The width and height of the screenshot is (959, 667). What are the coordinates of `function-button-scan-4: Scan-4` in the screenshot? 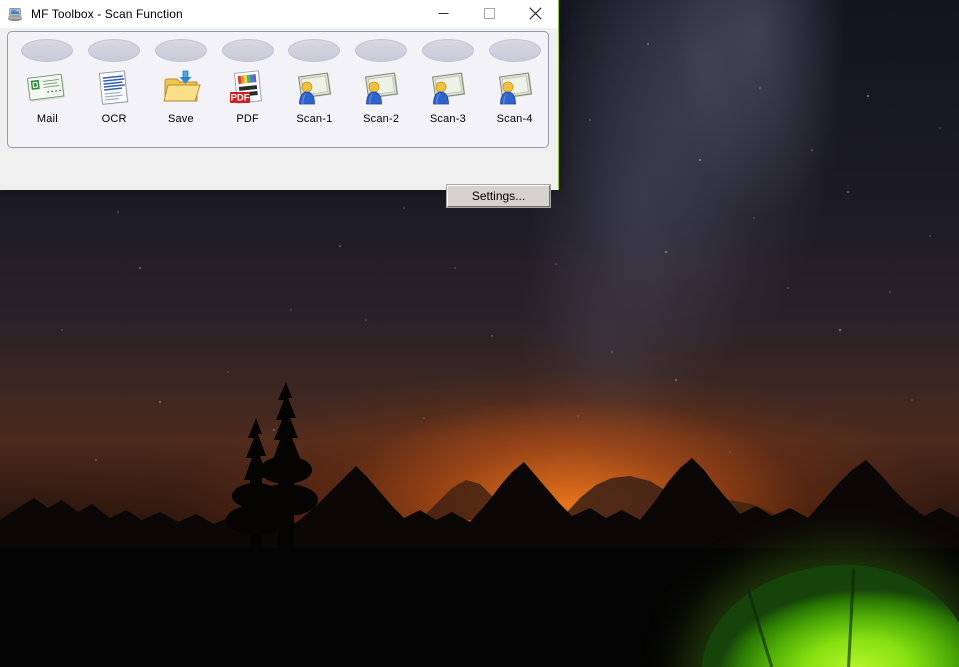 It's located at (514, 82).